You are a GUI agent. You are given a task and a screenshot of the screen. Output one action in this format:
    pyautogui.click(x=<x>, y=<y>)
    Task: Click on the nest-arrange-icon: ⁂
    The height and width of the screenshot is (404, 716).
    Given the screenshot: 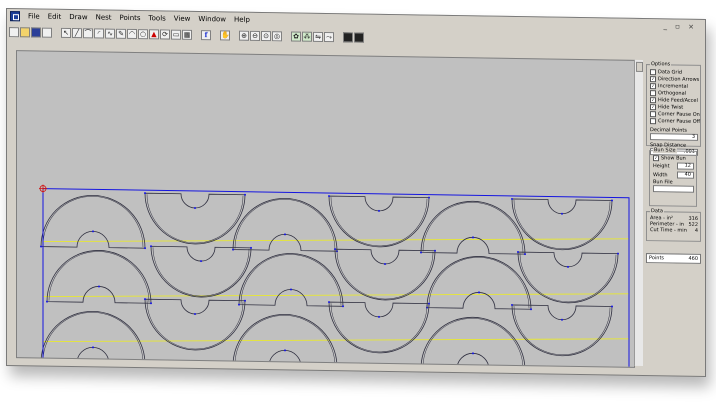 What is the action you would take?
    pyautogui.click(x=307, y=36)
    